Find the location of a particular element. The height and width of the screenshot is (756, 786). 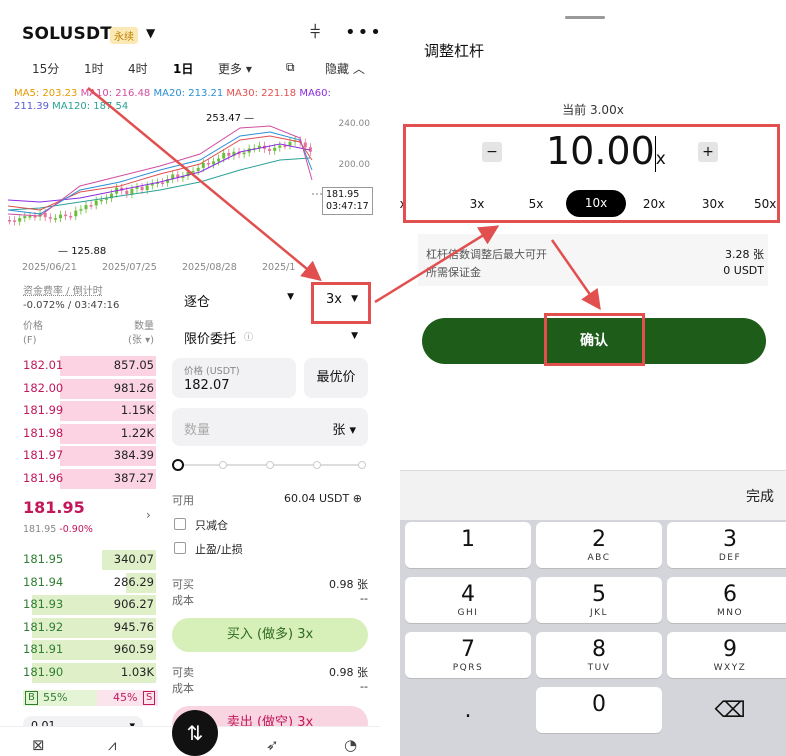

row-price: 181.93 is located at coordinates (43, 604).